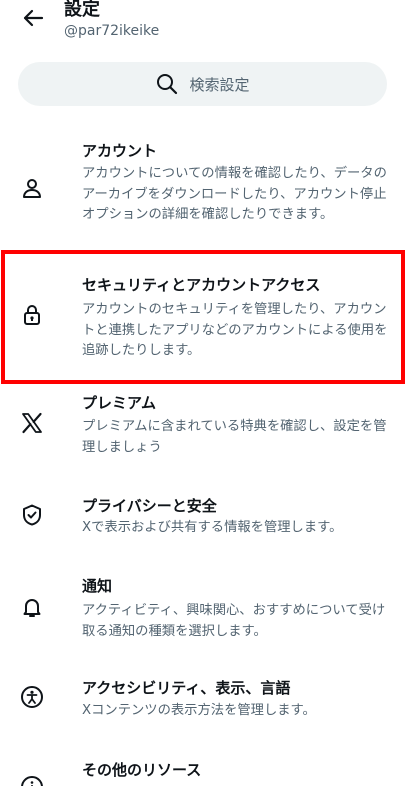 This screenshot has width=410, height=786. Describe the element at coordinates (205, 518) in the screenshot. I see `settings-item-privacy: プライバシーと安全 Xで表示および共有する情報を管理します。` at that location.